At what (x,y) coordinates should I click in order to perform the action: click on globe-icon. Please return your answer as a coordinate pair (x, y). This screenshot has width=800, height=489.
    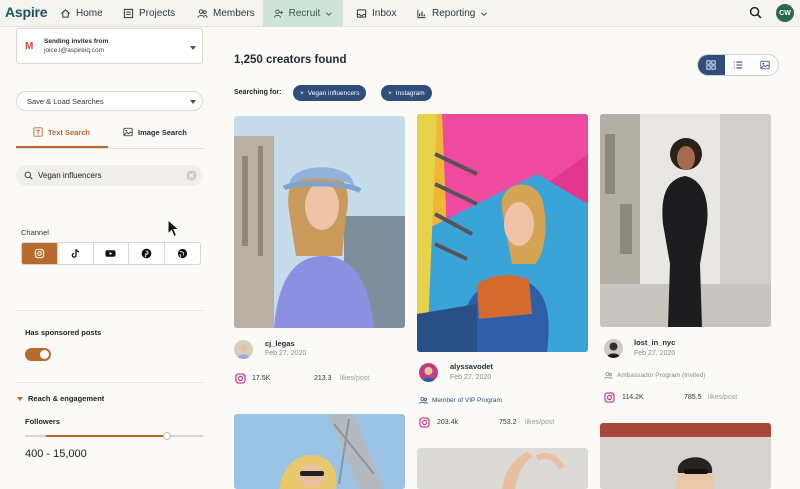
    Looking at the image, I should click on (182, 253).